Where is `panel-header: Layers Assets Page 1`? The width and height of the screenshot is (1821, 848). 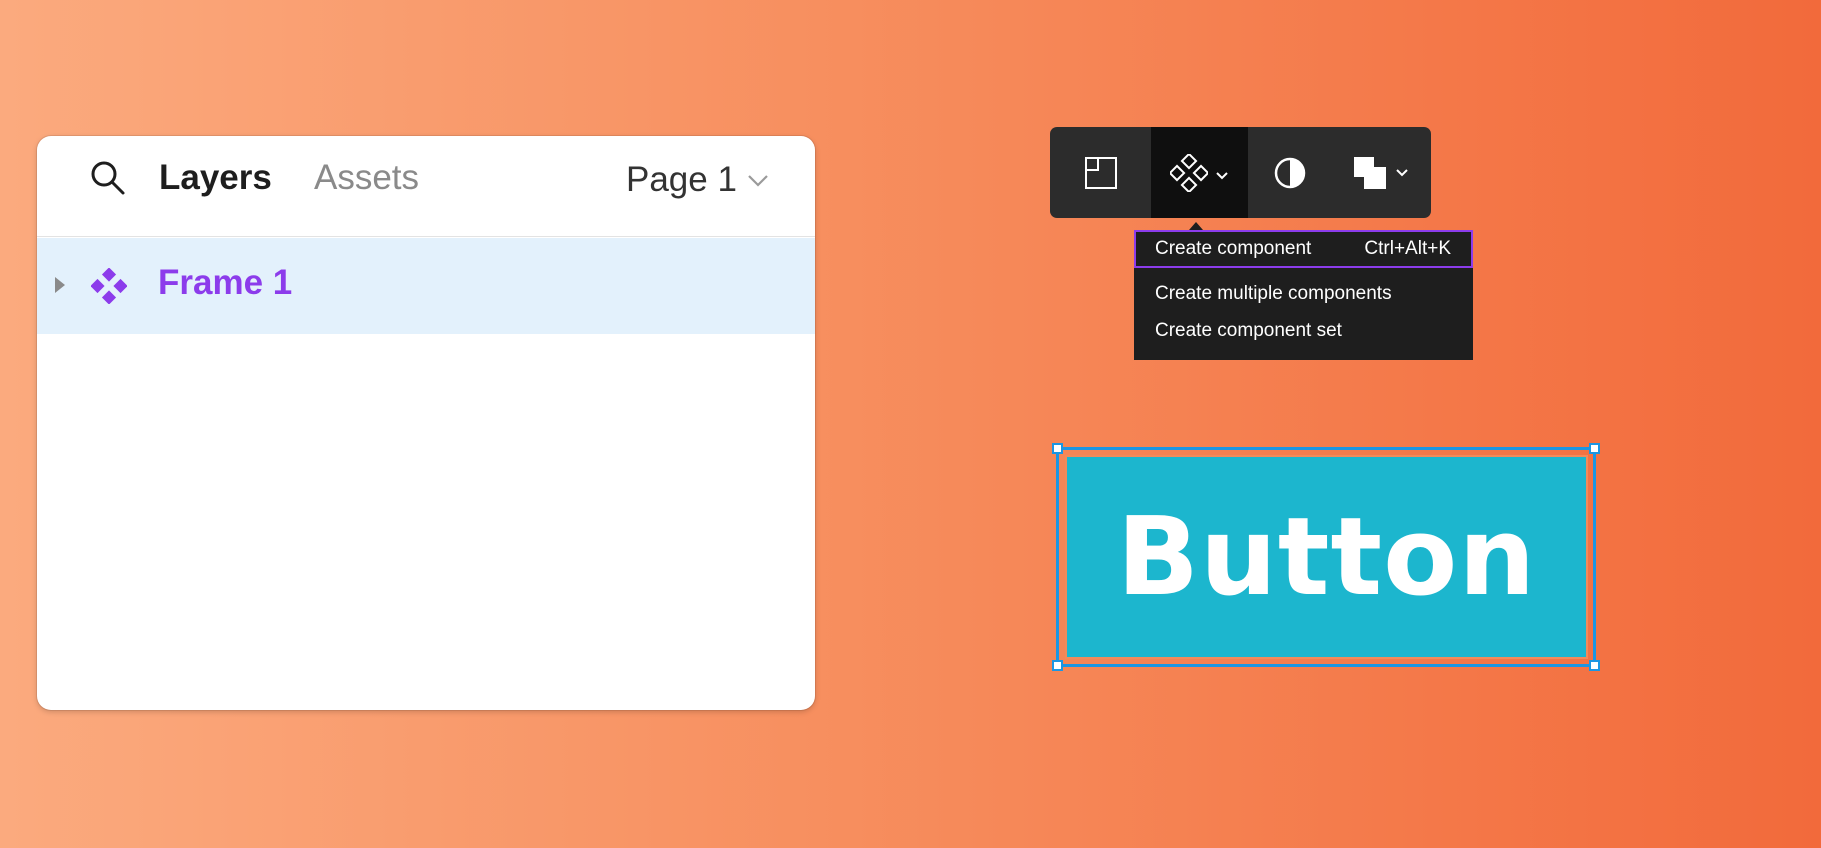 panel-header: Layers Assets Page 1 is located at coordinates (426, 186).